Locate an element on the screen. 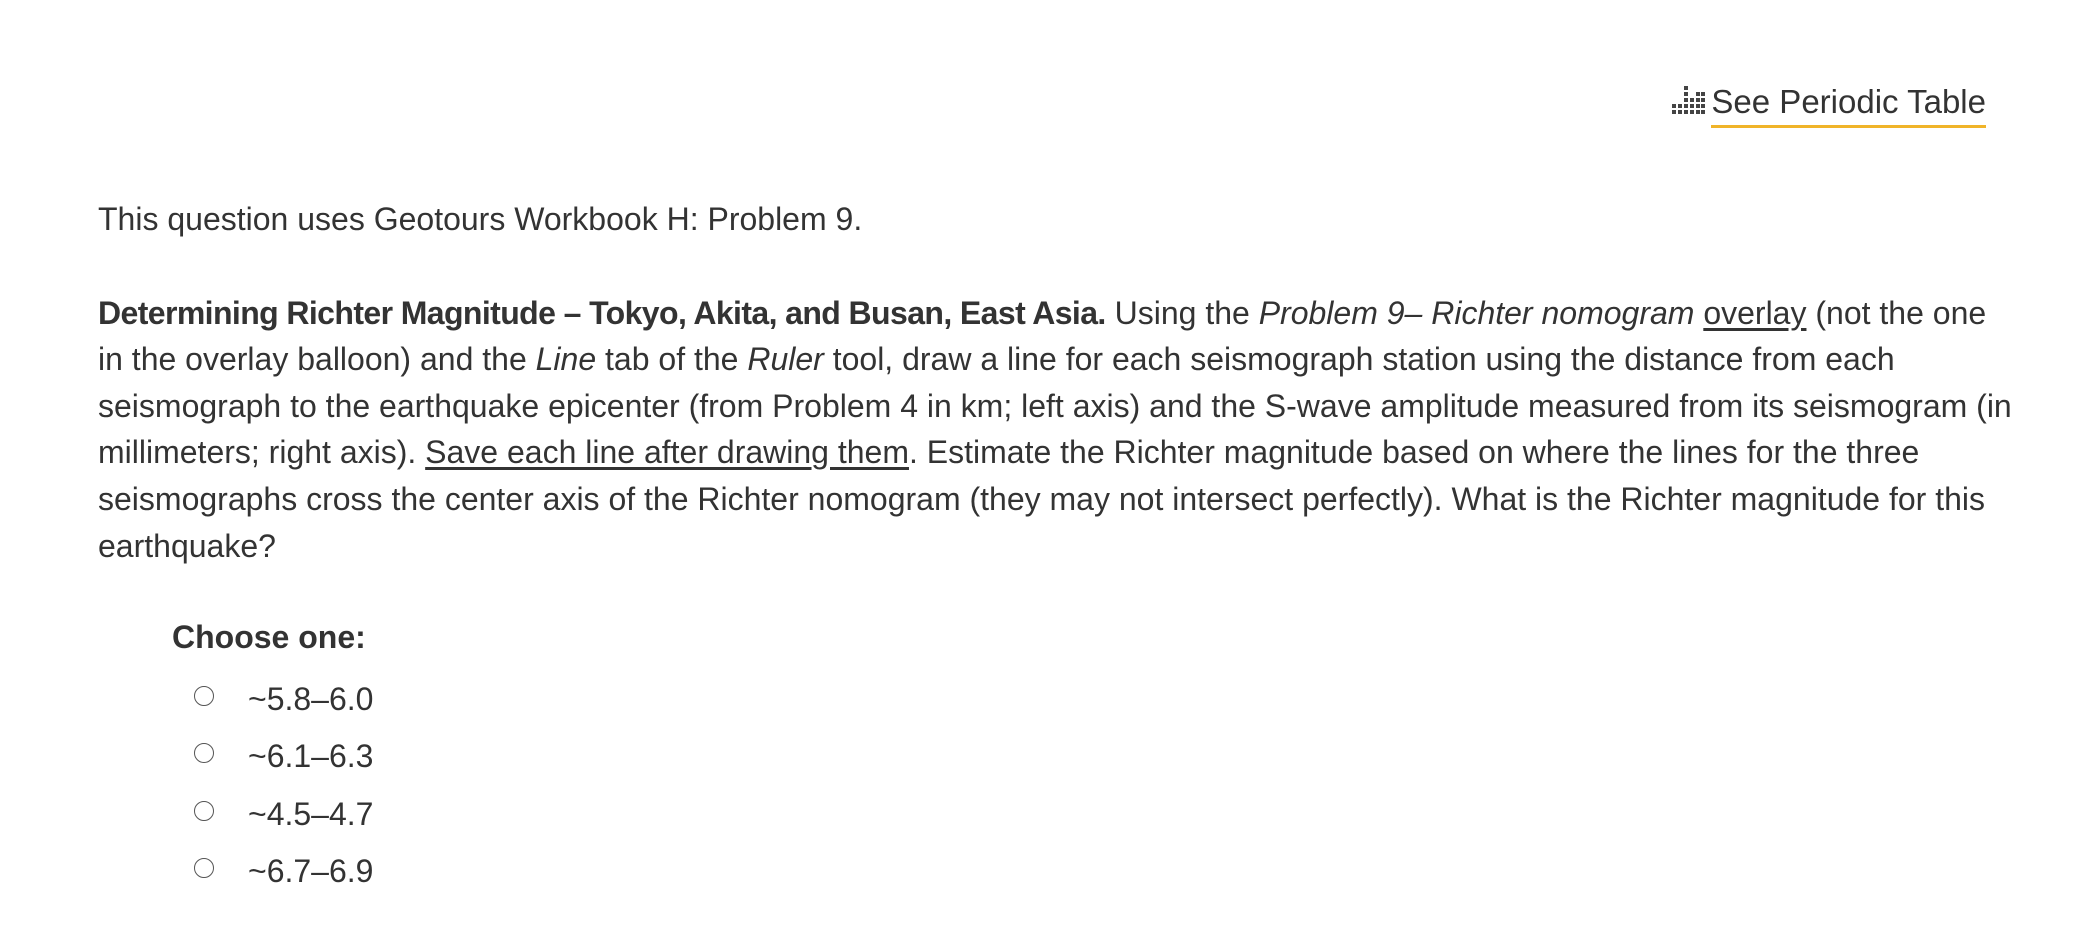 The width and height of the screenshot is (2100, 940). choice-label: ~6.1–6.3 is located at coordinates (310, 756).